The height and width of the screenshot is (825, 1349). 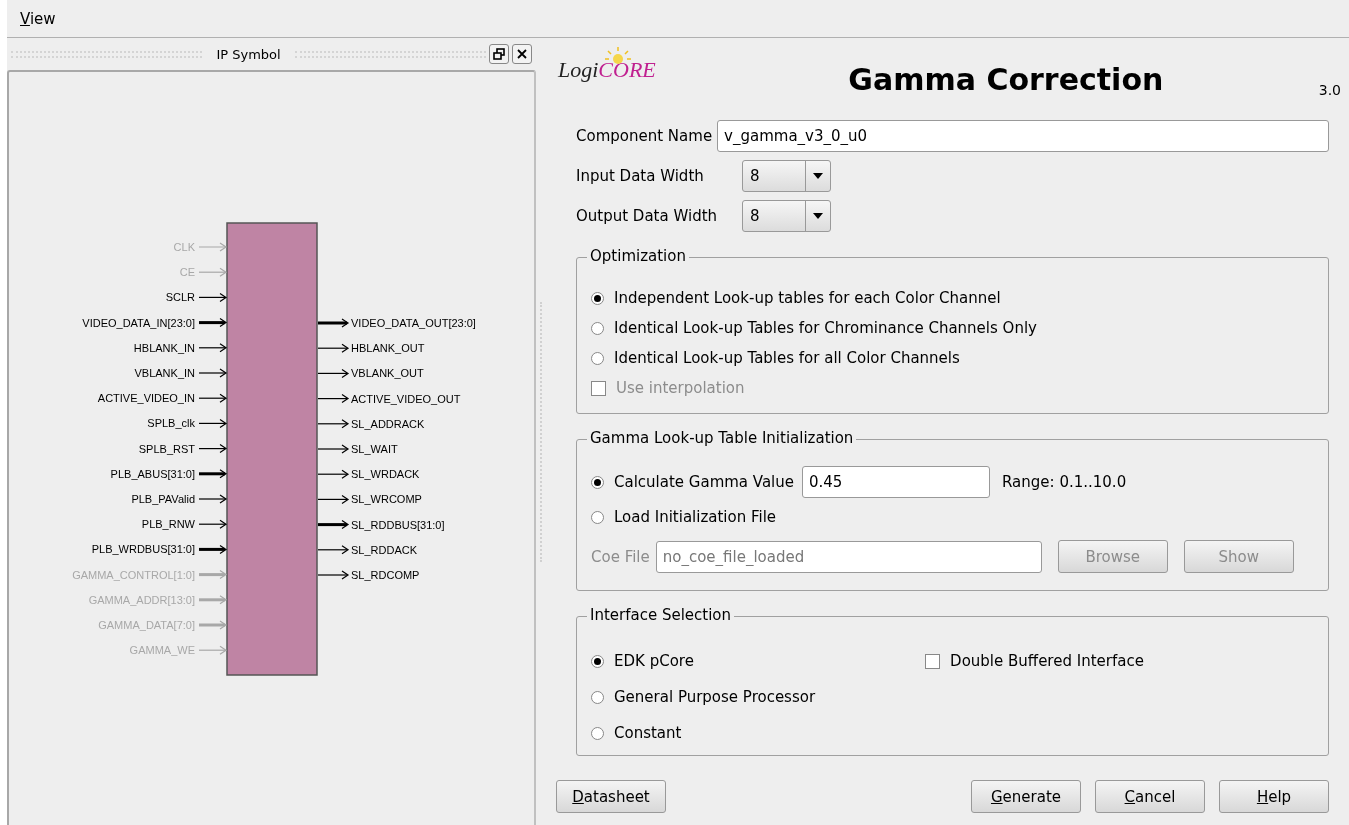 I want to click on checkbox, so click(x=933, y=661).